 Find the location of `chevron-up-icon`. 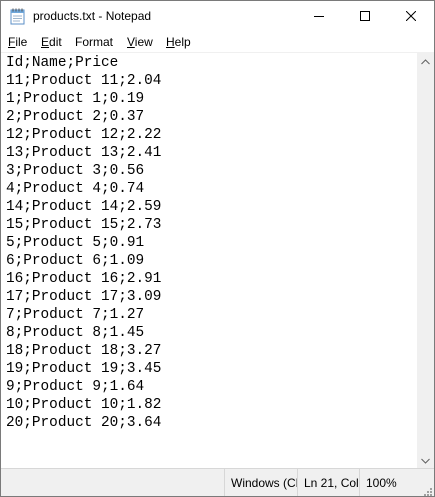

chevron-up-icon is located at coordinates (425, 61).